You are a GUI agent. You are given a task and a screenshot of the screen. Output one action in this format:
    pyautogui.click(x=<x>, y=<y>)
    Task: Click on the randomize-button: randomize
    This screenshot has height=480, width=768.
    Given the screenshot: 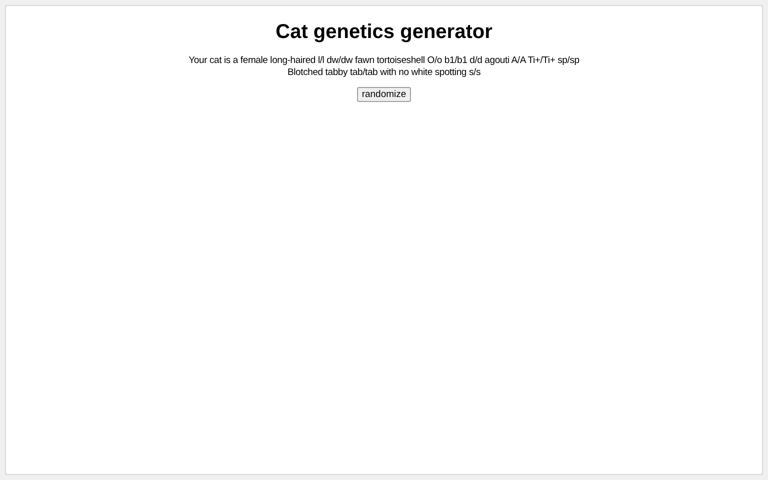 What is the action you would take?
    pyautogui.click(x=384, y=94)
    